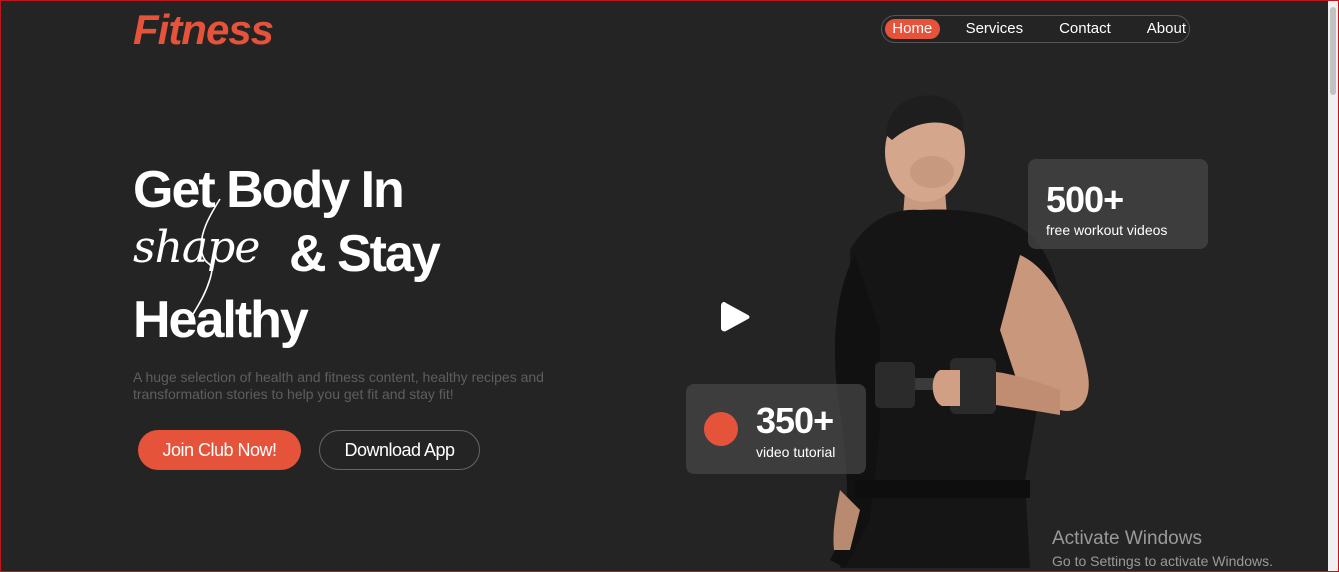 Image resolution: width=1339 pixels, height=572 pixels. Describe the element at coordinates (1085, 199) in the screenshot. I see `stat-value: 500+` at that location.